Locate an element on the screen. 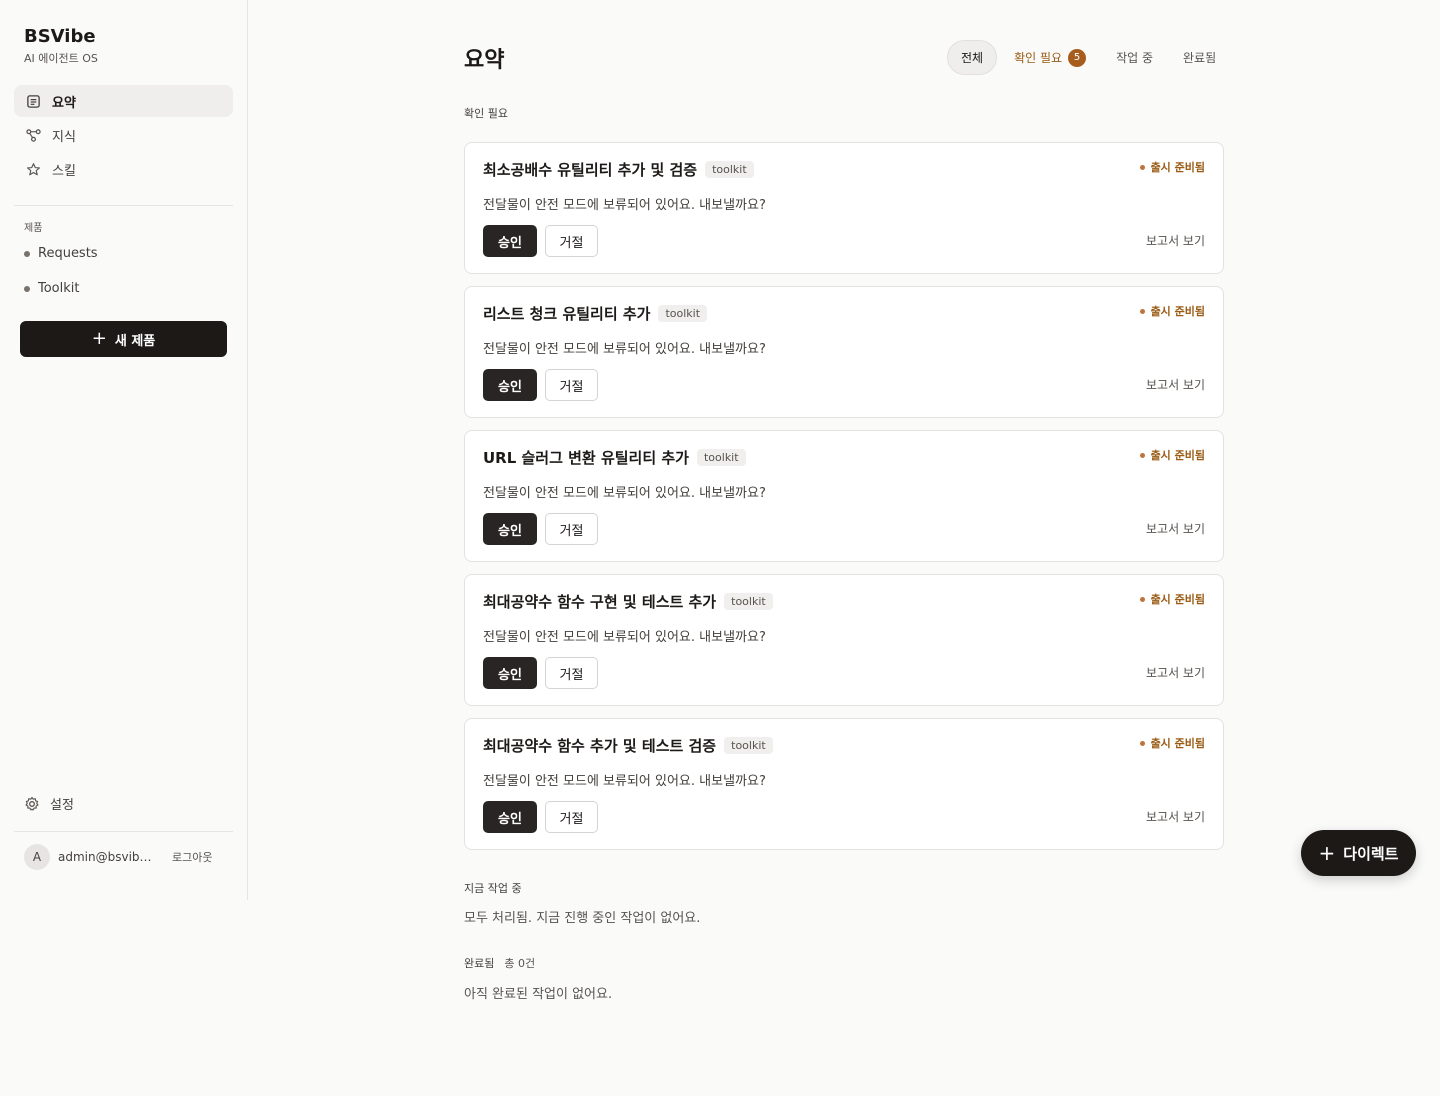 This screenshot has width=1440, height=1096. brand-title: BSVibe is located at coordinates (60, 36).